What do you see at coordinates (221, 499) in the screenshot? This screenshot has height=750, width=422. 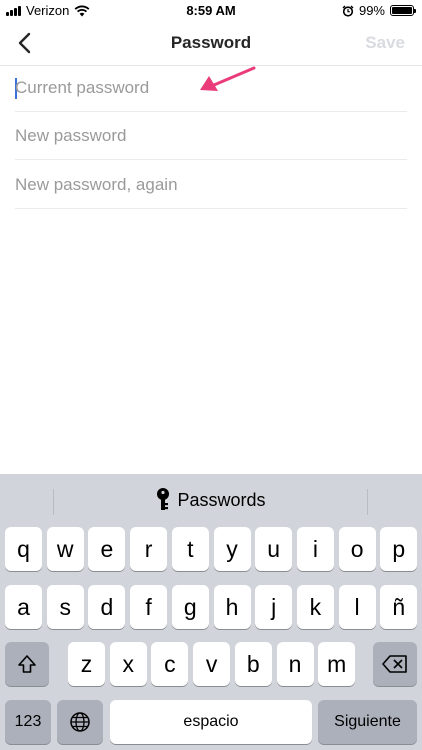 I see `passwords-suggestion-label: Passwords` at bounding box center [221, 499].